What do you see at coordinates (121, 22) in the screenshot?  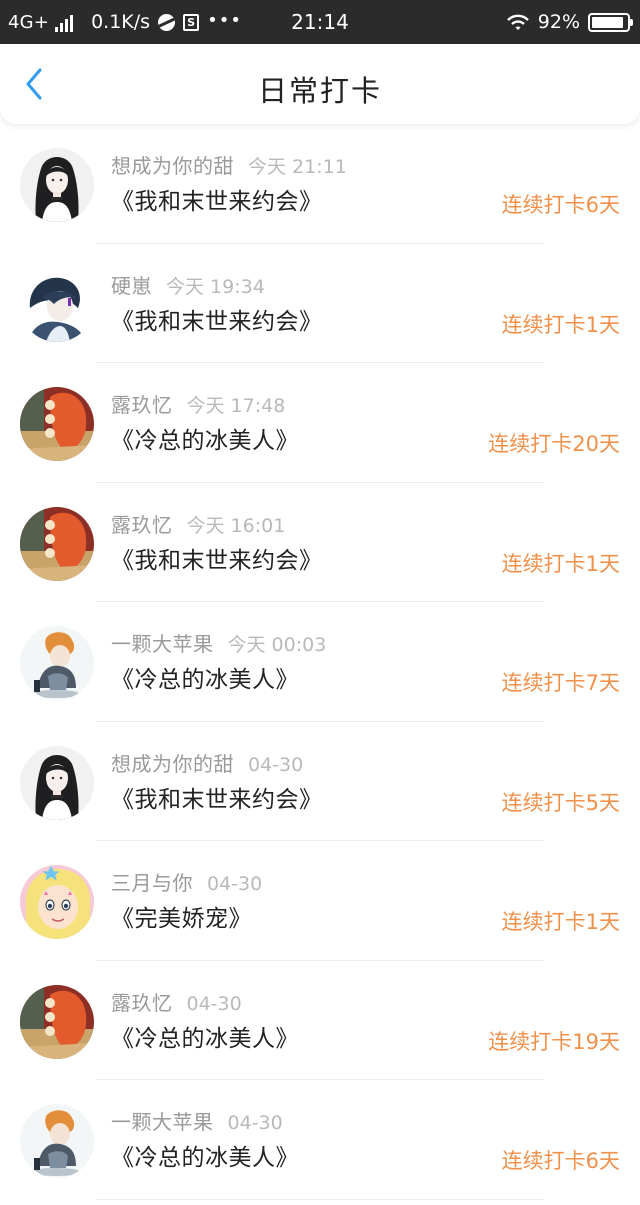 I see `network-speed: 0.1K/s` at bounding box center [121, 22].